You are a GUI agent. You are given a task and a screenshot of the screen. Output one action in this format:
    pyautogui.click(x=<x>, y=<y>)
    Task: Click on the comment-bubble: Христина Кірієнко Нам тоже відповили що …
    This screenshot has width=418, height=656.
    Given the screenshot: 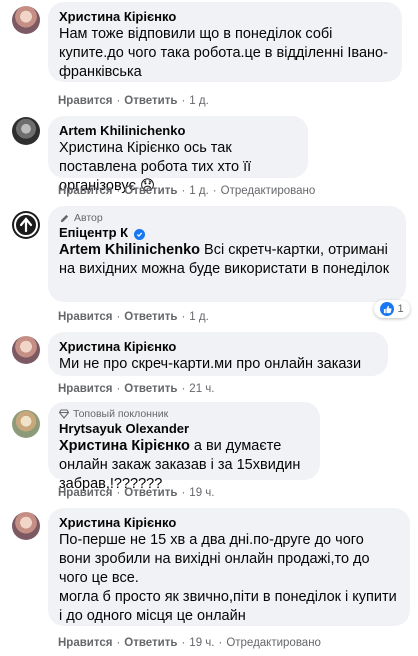 What is the action you would take?
    pyautogui.click(x=225, y=42)
    